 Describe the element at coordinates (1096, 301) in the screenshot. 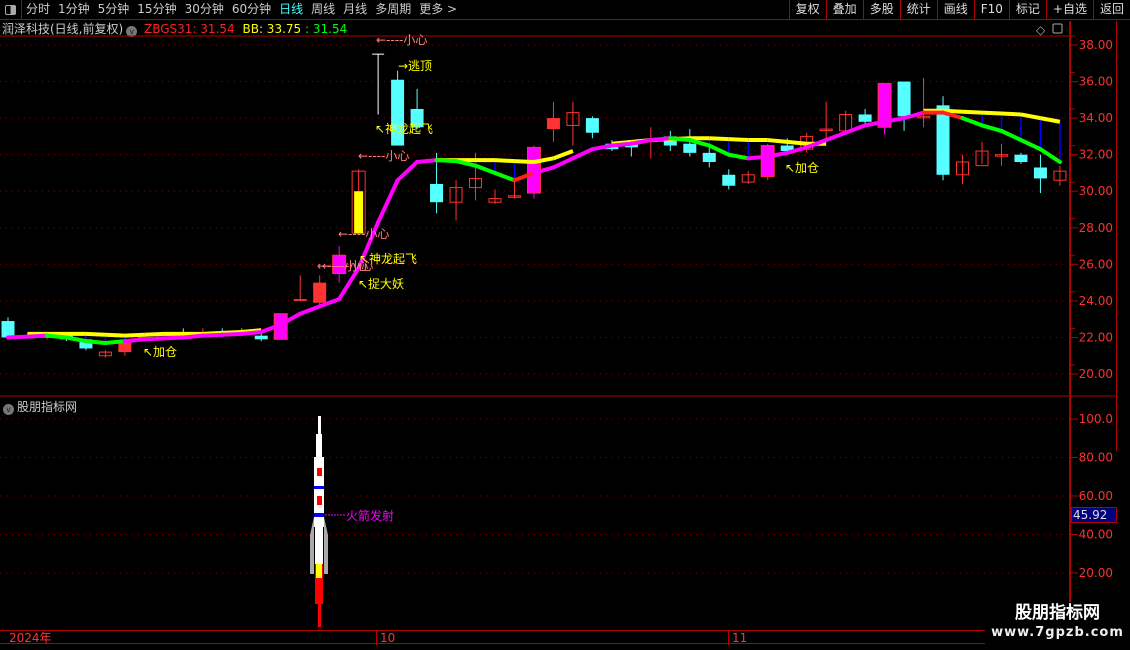

I see `price-tick-label: 24.00` at that location.